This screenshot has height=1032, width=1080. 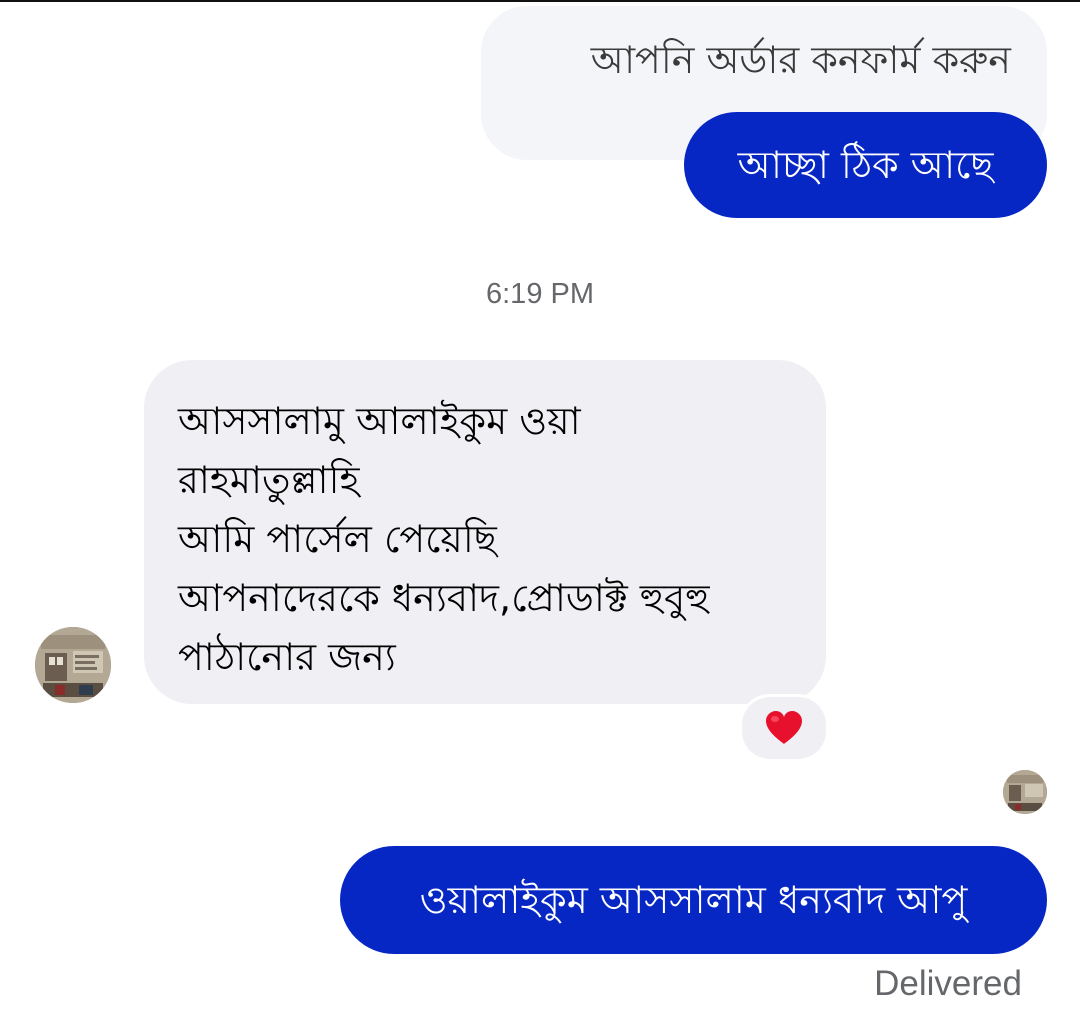 I want to click on message-text: আচ্ছা ঠিক আছে, so click(x=865, y=165).